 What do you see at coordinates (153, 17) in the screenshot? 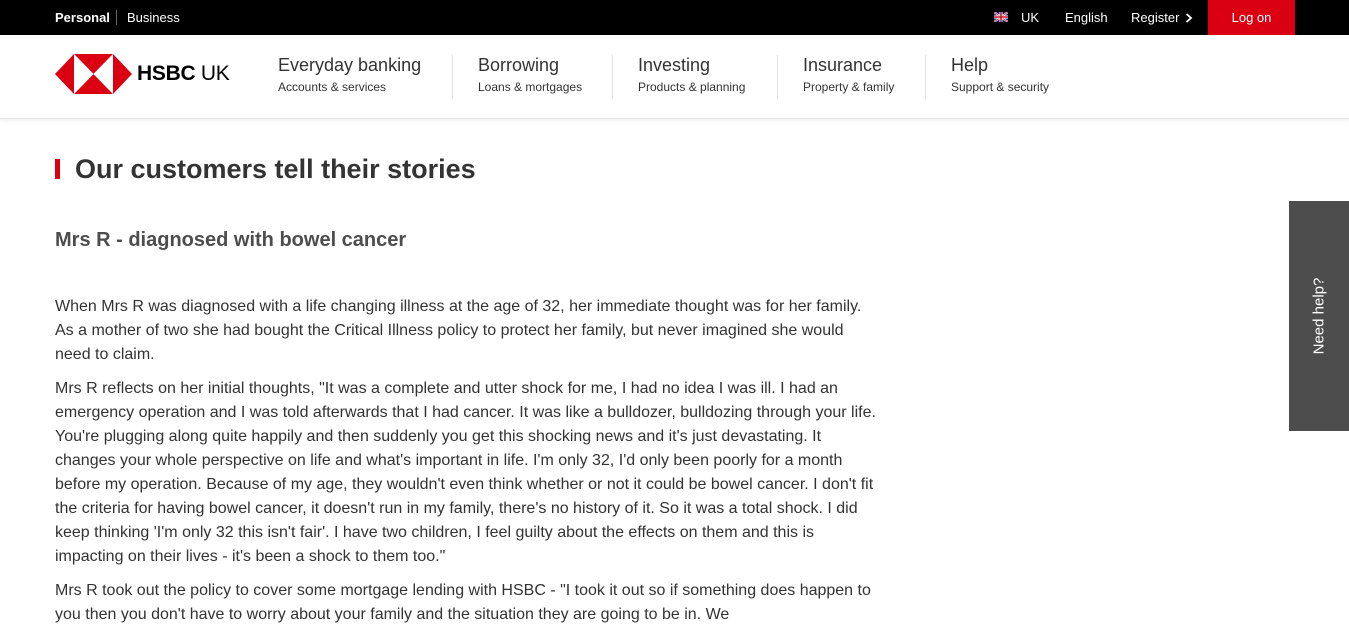
I see `segment-business-link: Business` at bounding box center [153, 17].